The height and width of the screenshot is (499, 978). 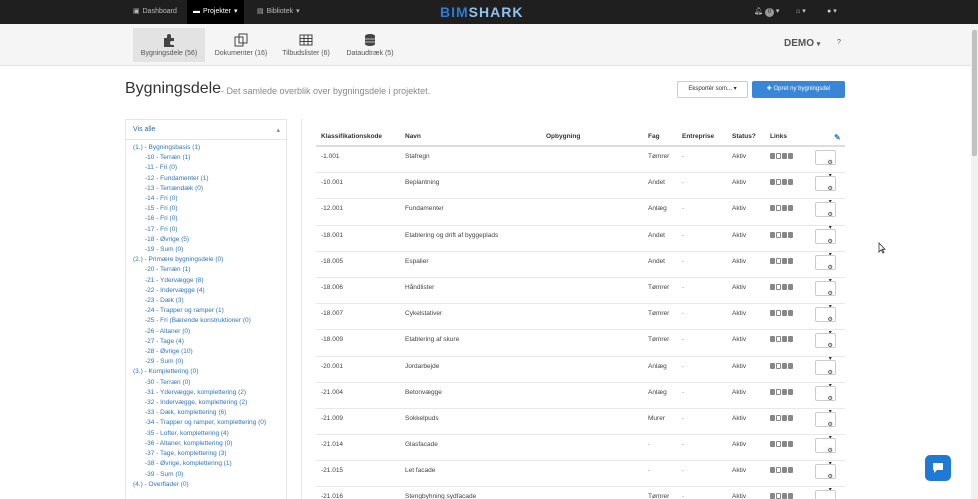 I want to click on cell-name: Cykelstativer, so click(x=423, y=313).